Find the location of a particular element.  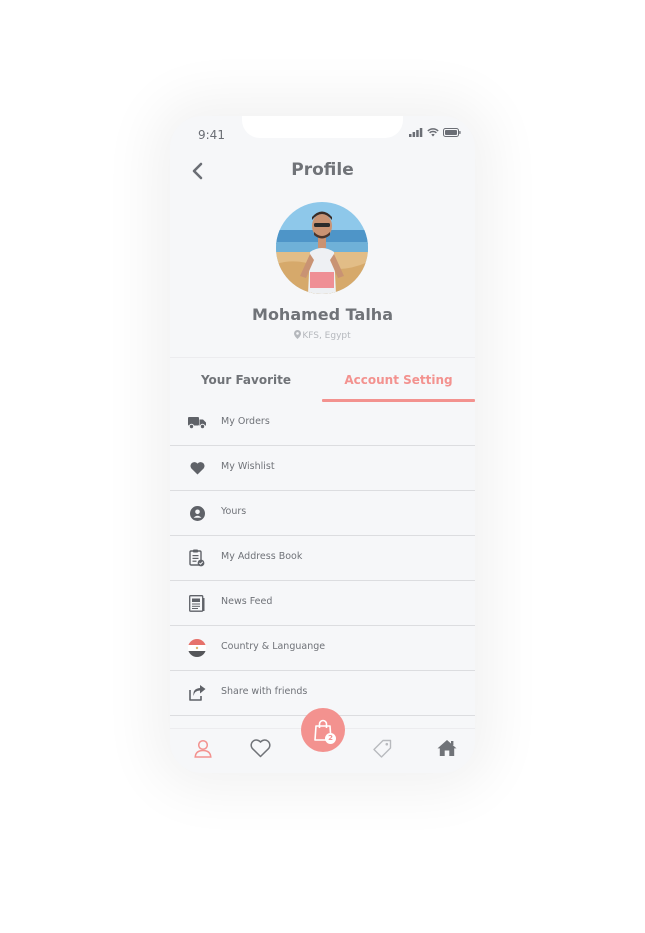

cart-button: 2 is located at coordinates (323, 730).